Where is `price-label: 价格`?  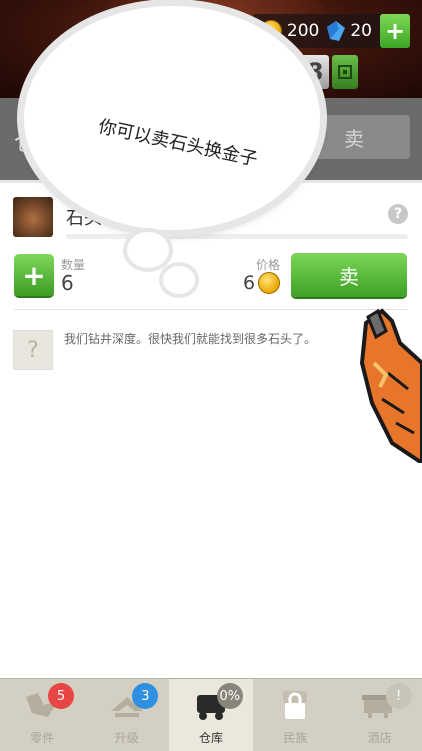 price-label: 价格 is located at coordinates (268, 265).